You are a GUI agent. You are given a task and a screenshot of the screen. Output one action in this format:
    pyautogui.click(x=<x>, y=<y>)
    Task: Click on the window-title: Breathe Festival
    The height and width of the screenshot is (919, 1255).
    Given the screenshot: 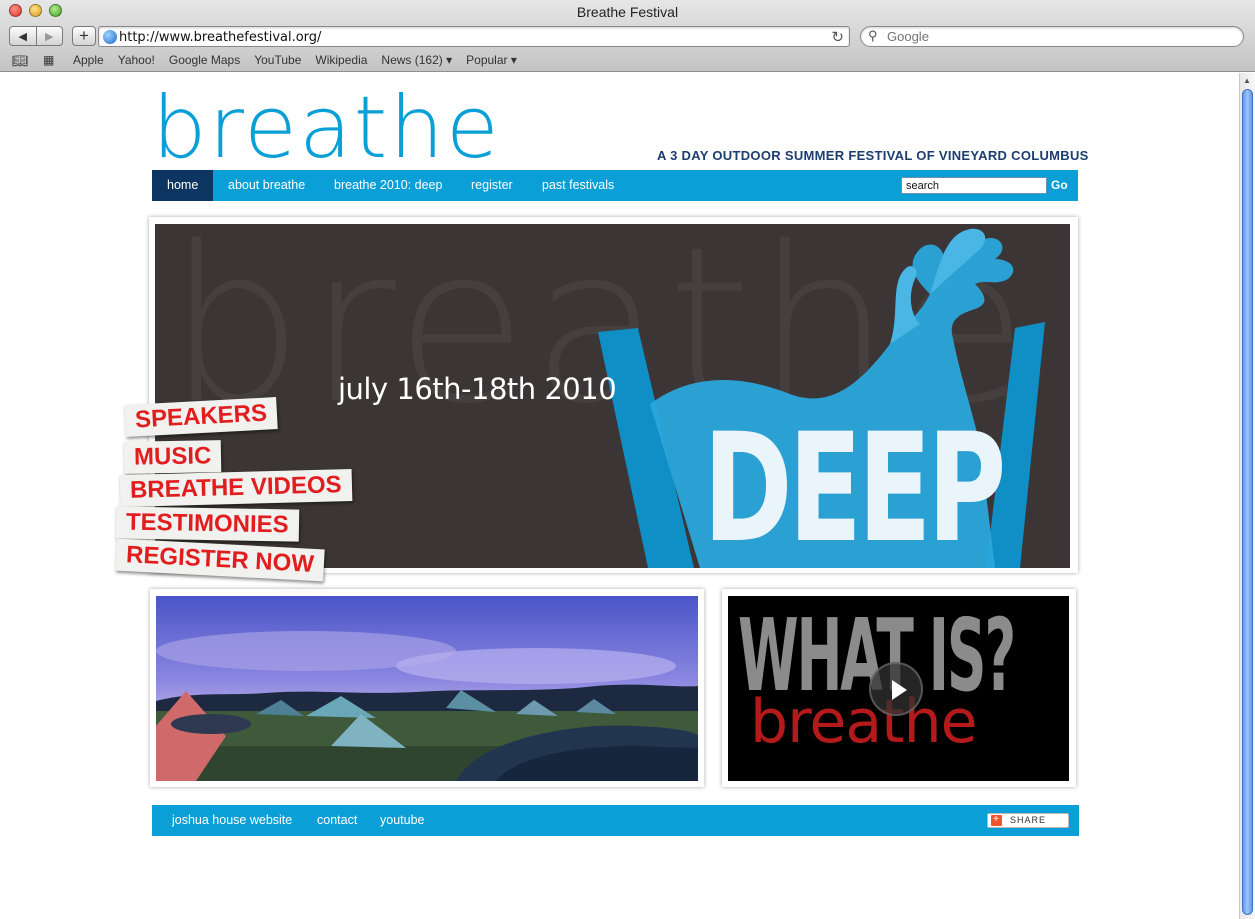 What is the action you would take?
    pyautogui.click(x=627, y=12)
    